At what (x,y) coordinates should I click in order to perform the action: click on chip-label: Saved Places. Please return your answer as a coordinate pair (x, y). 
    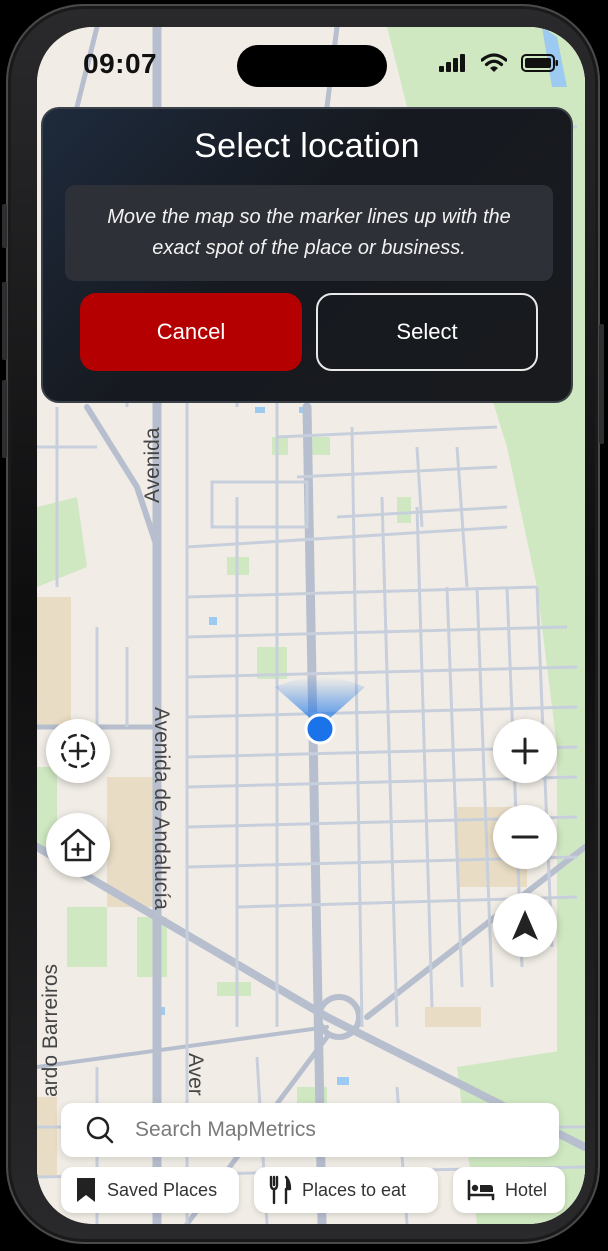
    Looking at the image, I should click on (162, 1189).